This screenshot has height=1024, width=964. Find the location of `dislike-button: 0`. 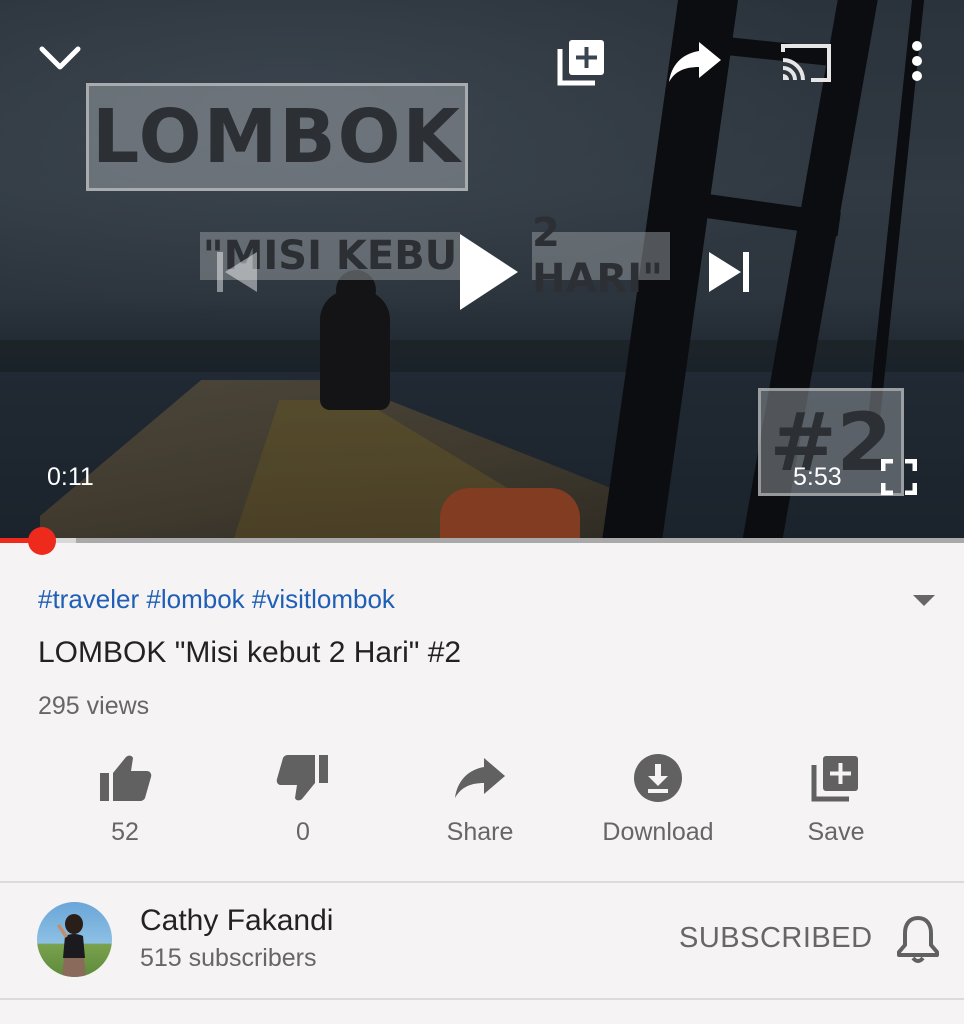

dislike-button: 0 is located at coordinates (303, 803).